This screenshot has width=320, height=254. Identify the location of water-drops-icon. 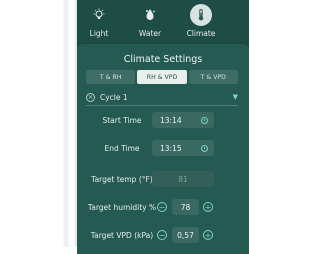
(150, 15).